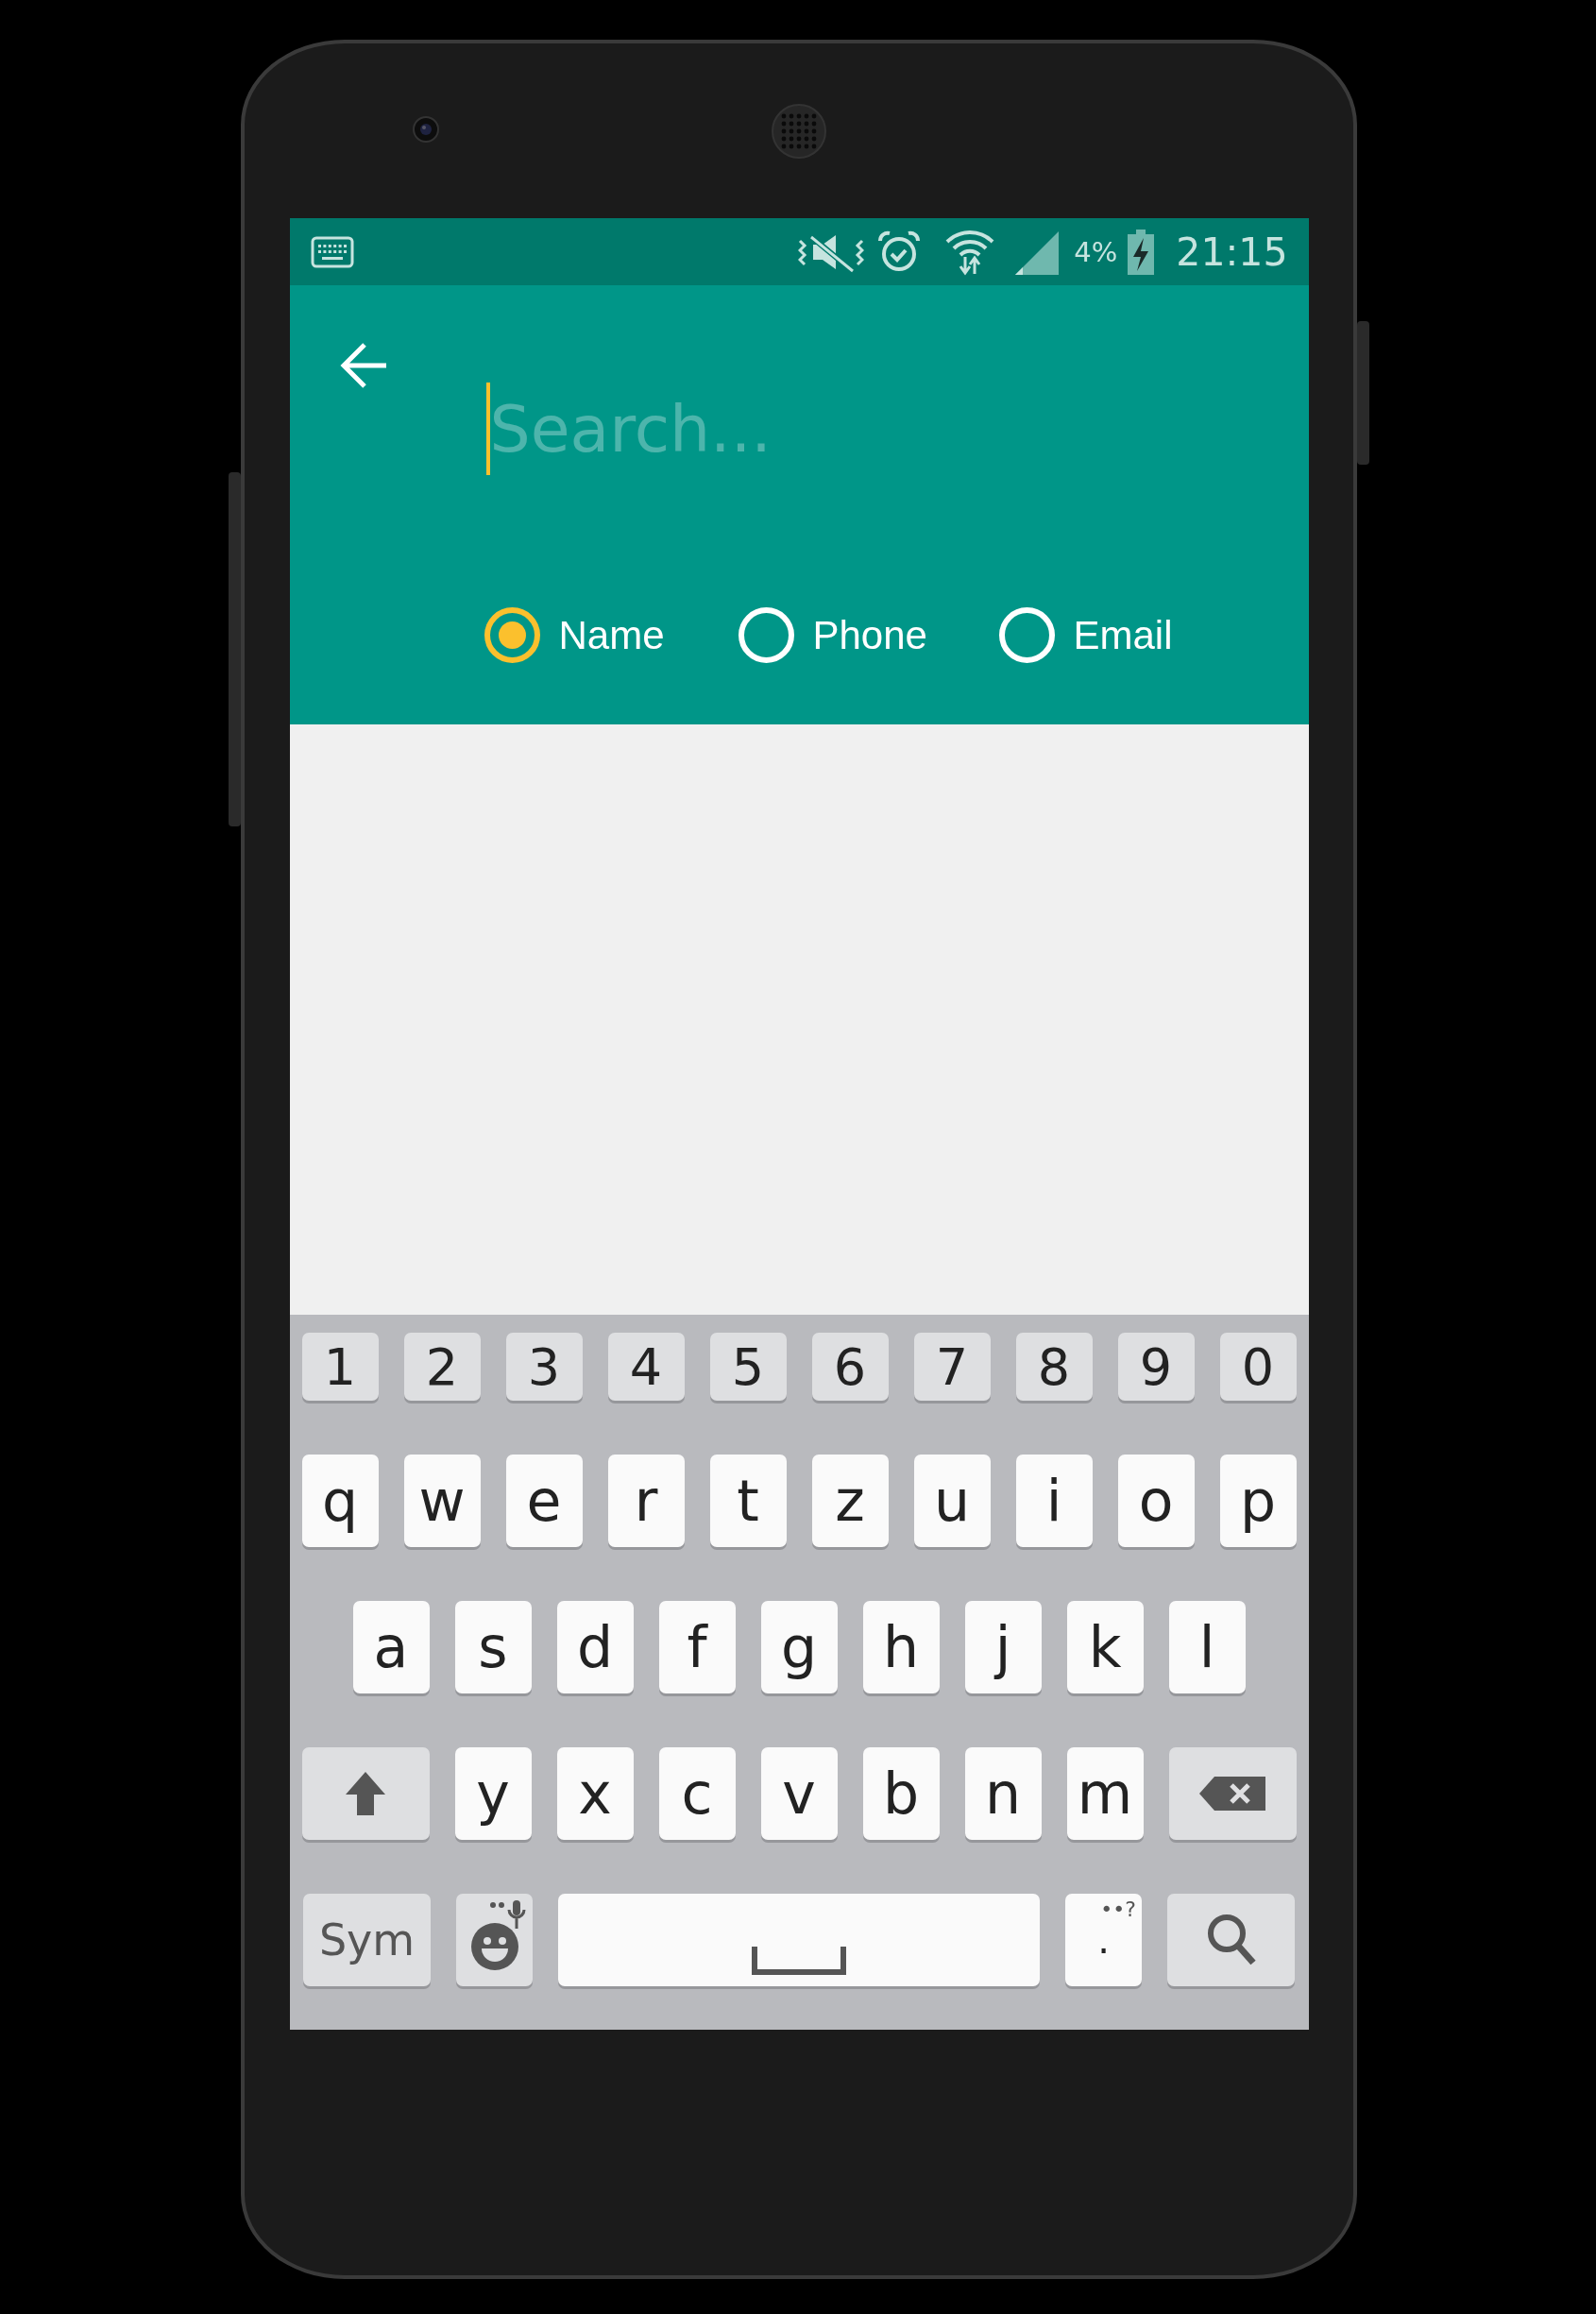 This screenshot has width=1596, height=2314. I want to click on radio-label: Phone, so click(869, 635).